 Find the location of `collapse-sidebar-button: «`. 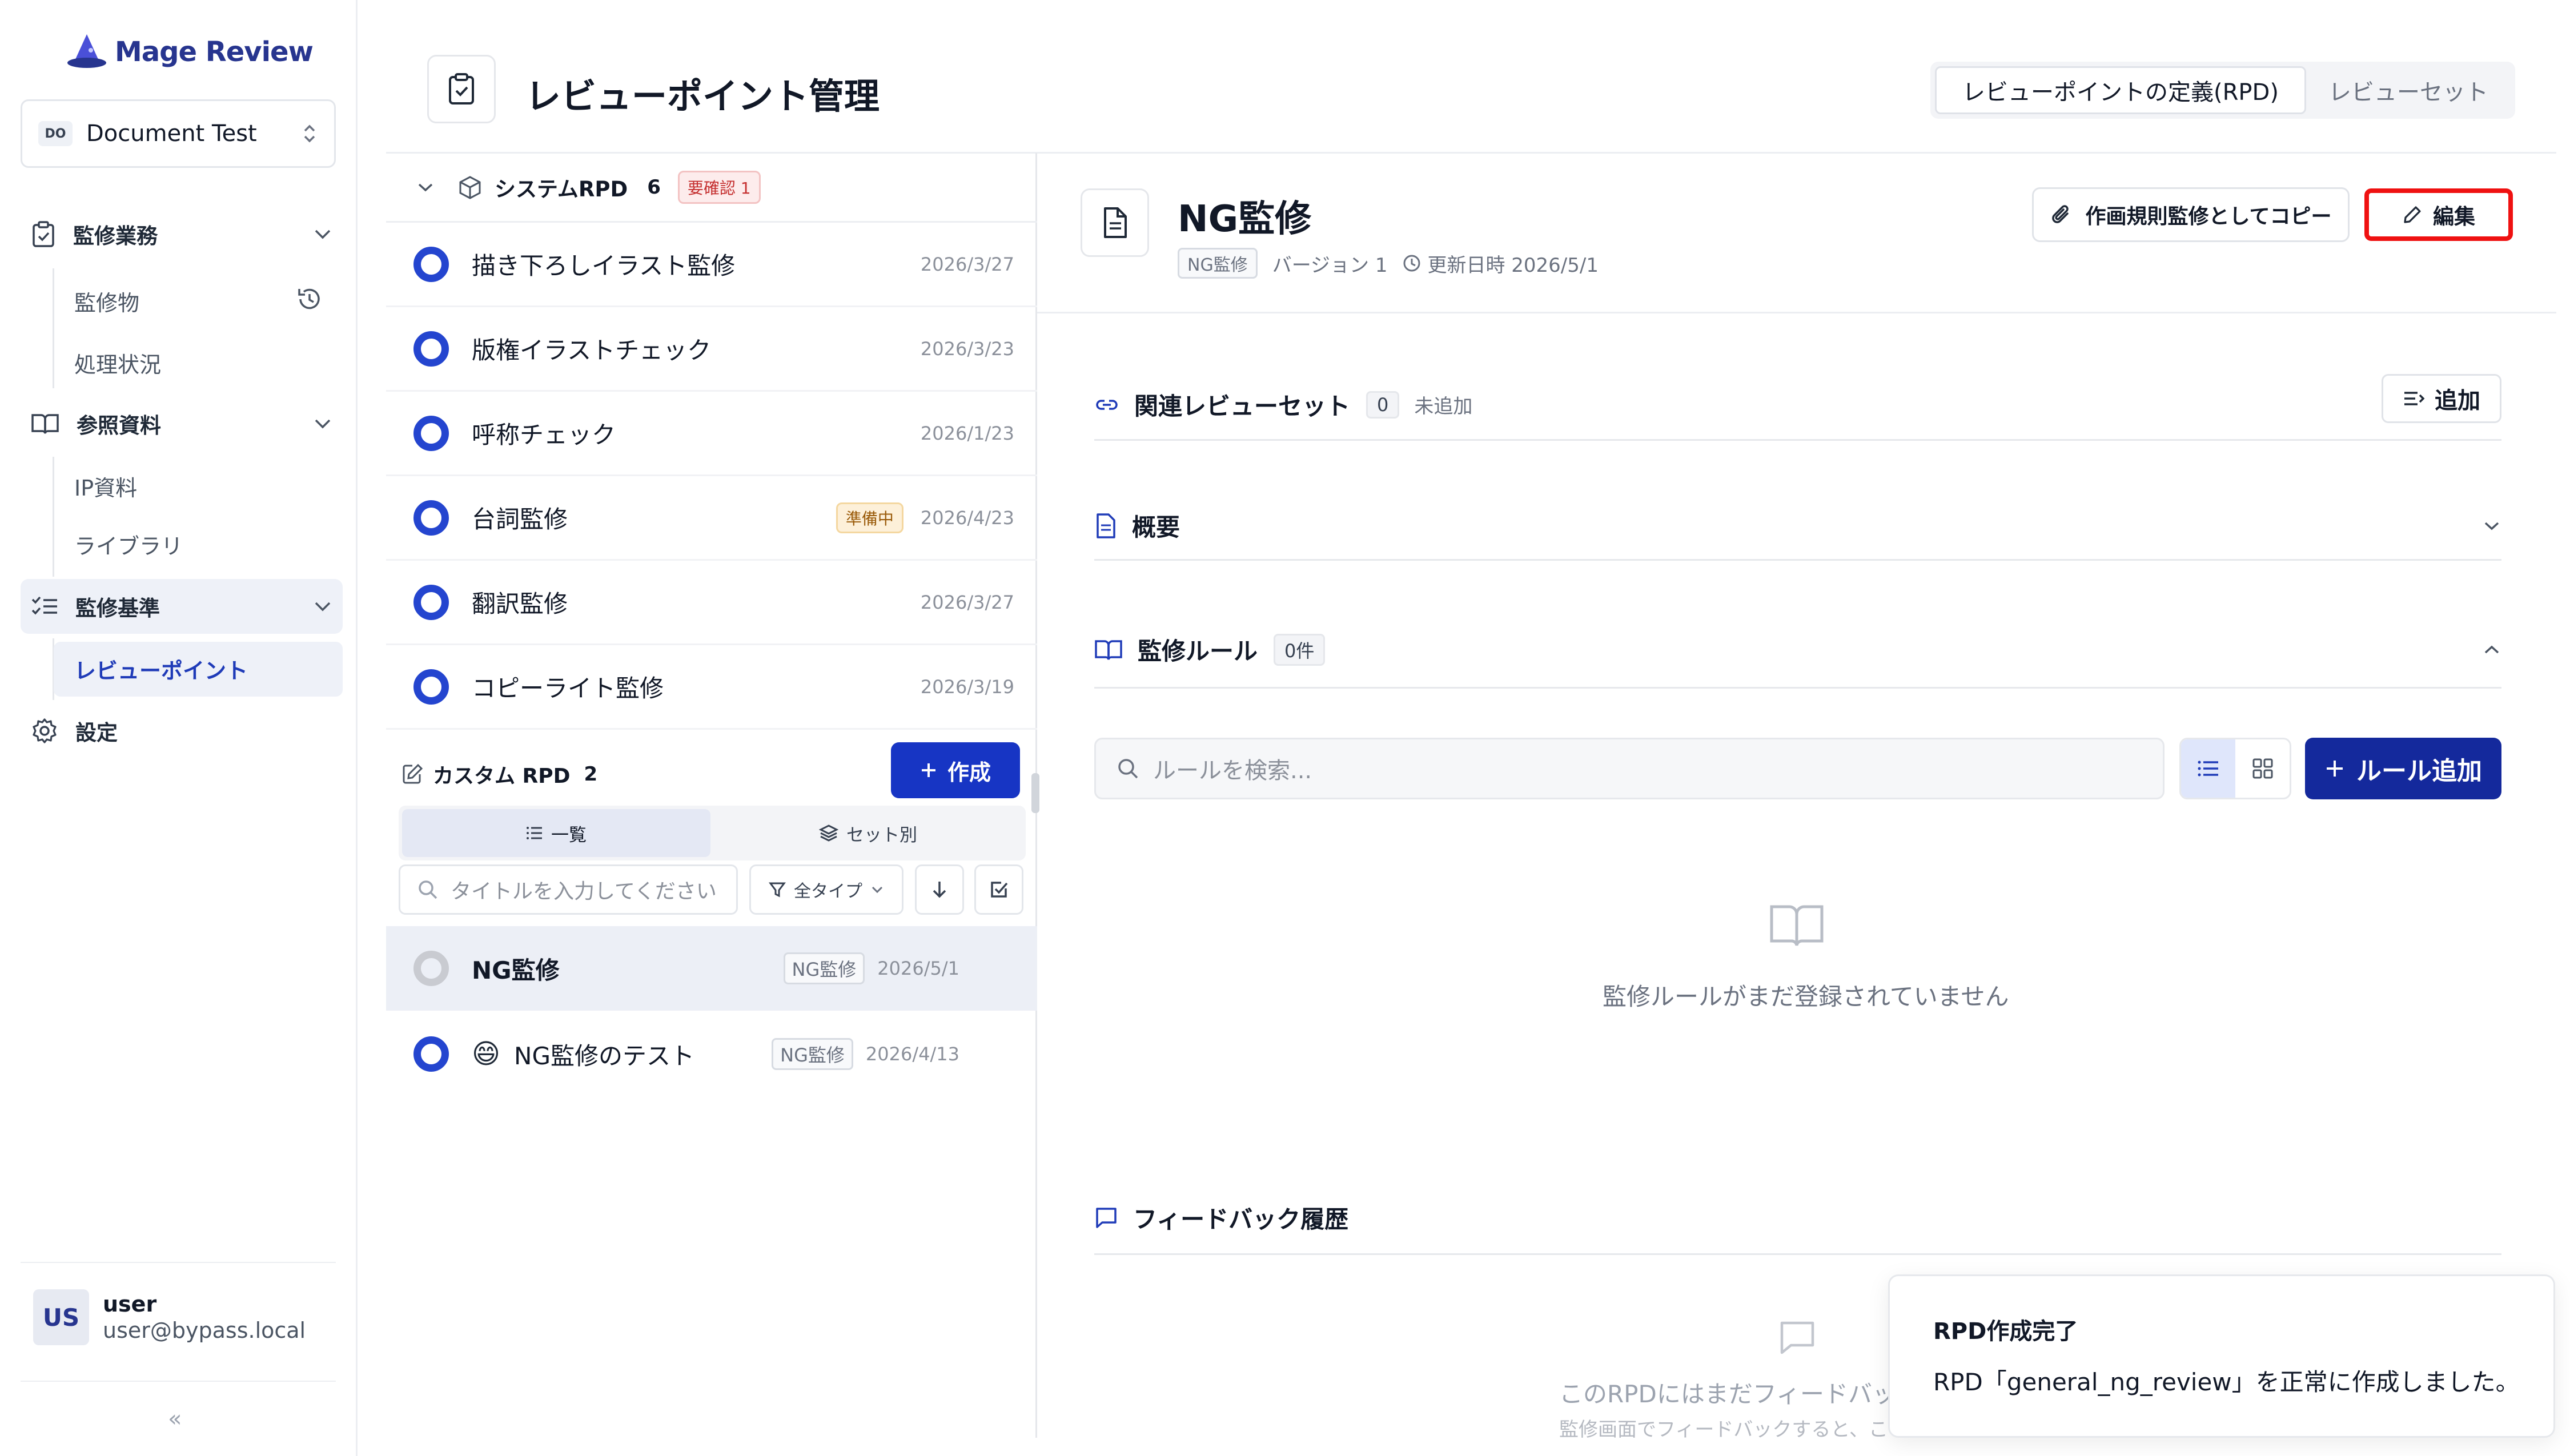

collapse-sidebar-button: « is located at coordinates (175, 1419).